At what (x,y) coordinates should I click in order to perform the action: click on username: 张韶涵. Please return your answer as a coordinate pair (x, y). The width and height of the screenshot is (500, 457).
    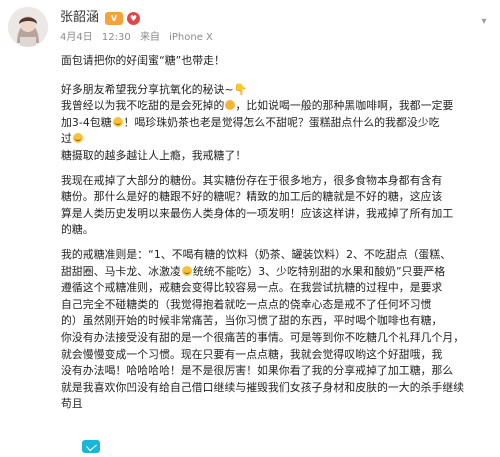
    Looking at the image, I should click on (79, 18).